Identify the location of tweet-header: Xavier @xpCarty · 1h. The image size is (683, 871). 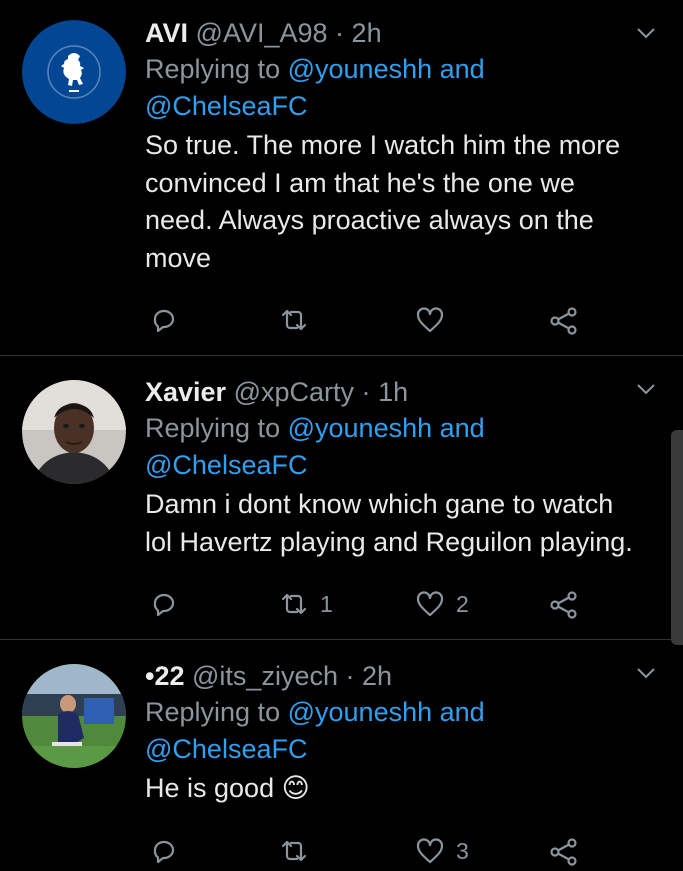
(394, 392).